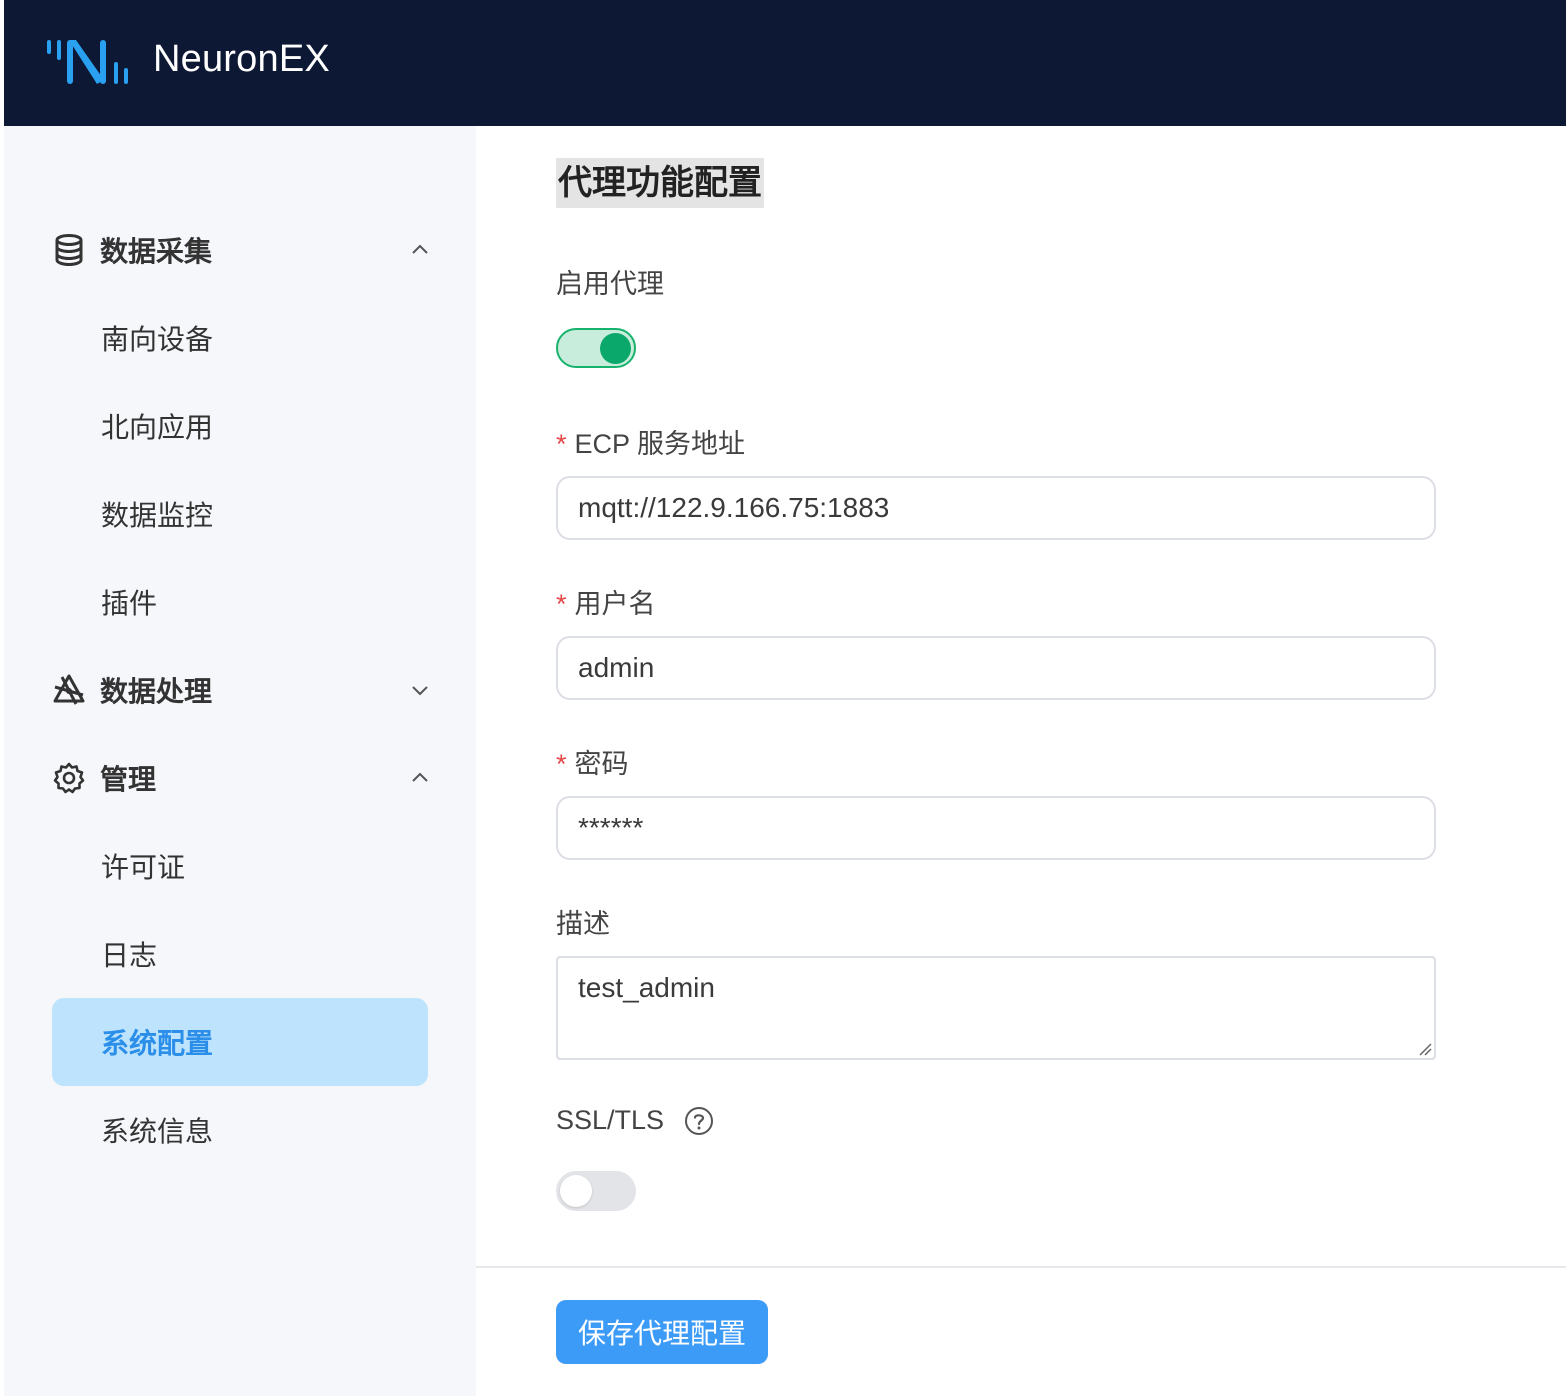 The image size is (1566, 1396). Describe the element at coordinates (699, 1121) in the screenshot. I see `question-circle-icon` at that location.